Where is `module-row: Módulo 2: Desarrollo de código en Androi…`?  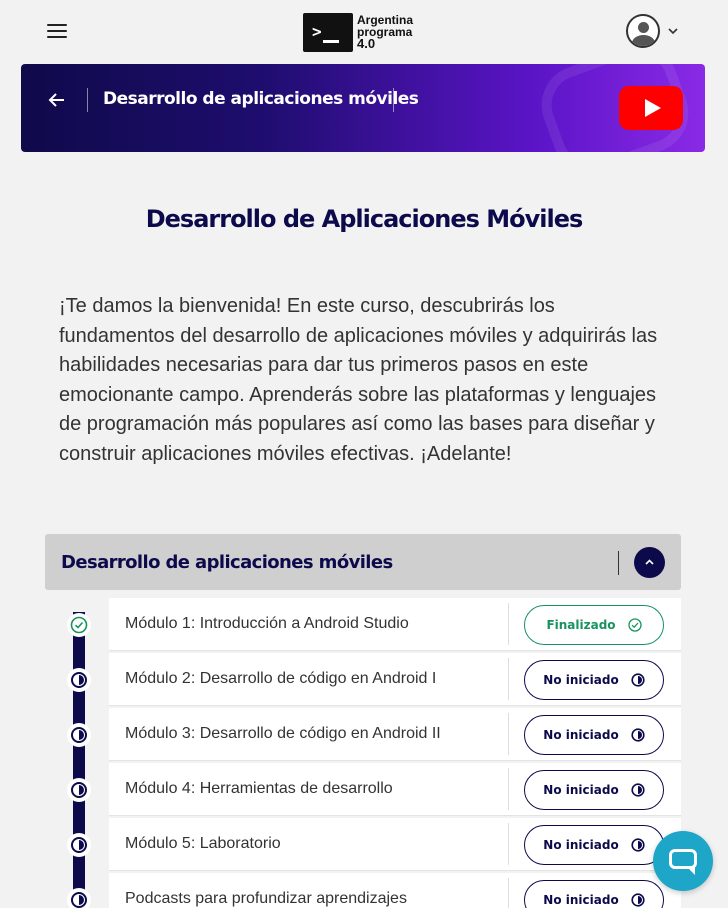 module-row: Módulo 2: Desarrollo de código en Androi… is located at coordinates (395, 679).